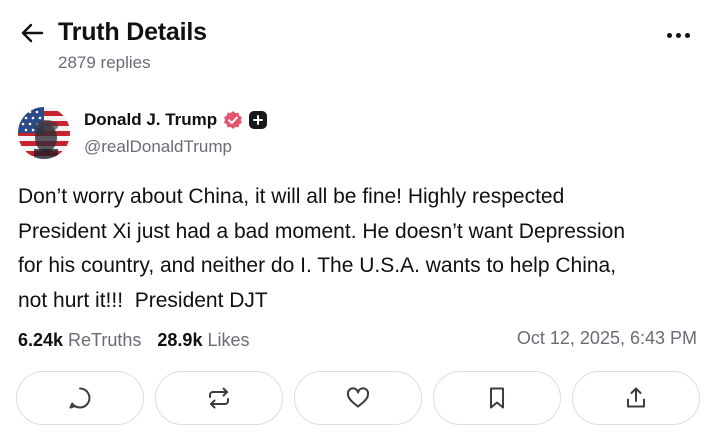  What do you see at coordinates (41, 339) in the screenshot?
I see `retruths-count: 6.24k` at bounding box center [41, 339].